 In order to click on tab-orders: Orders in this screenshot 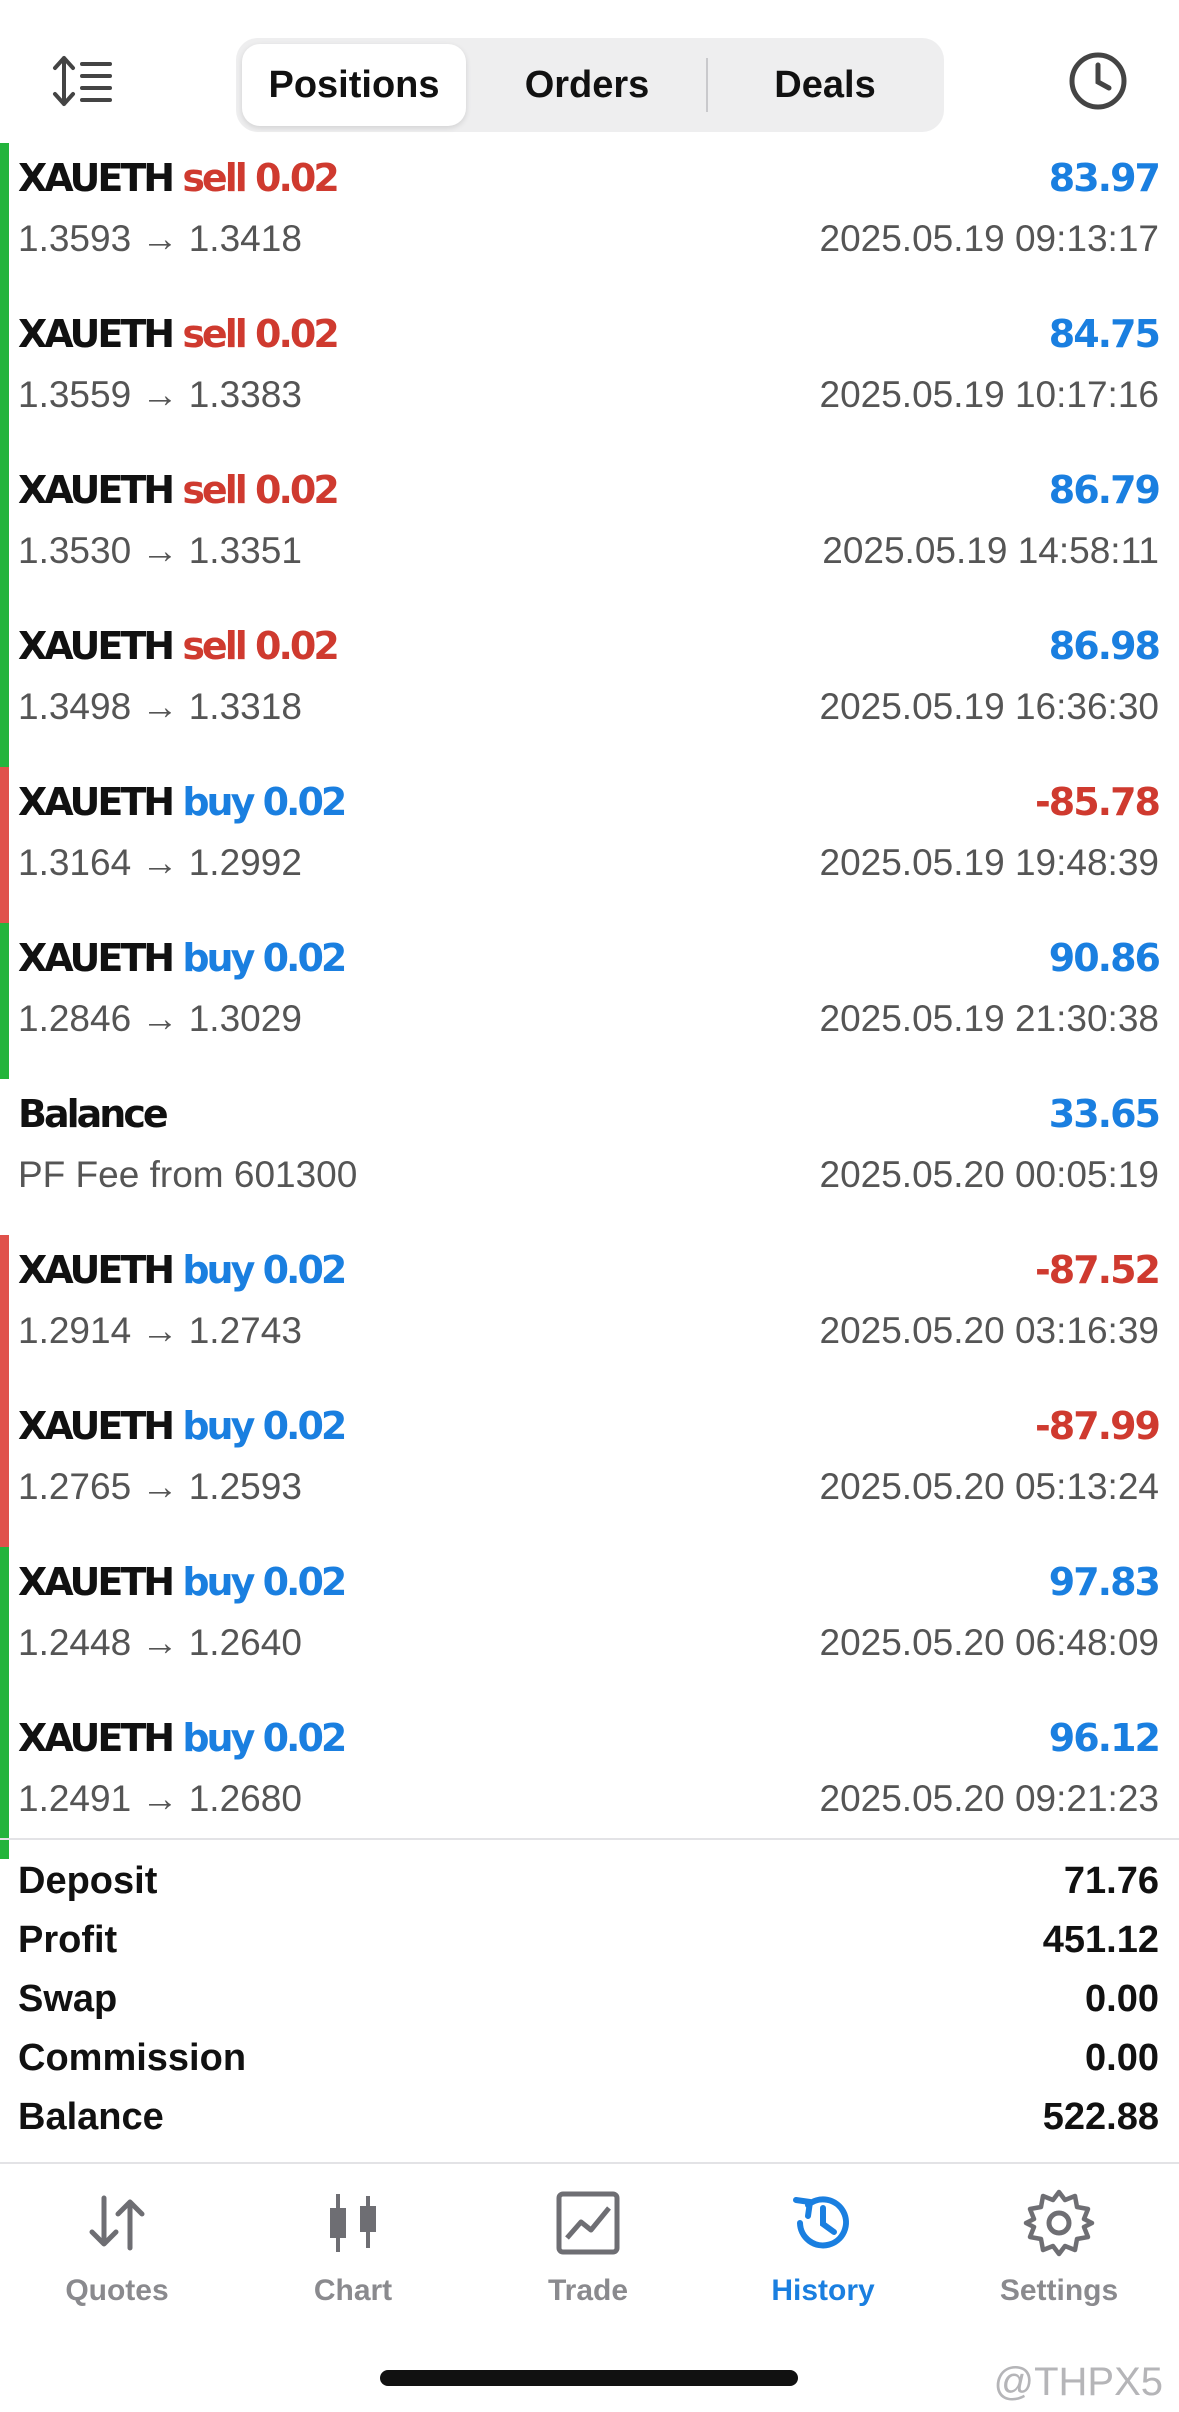, I will do `click(587, 85)`.